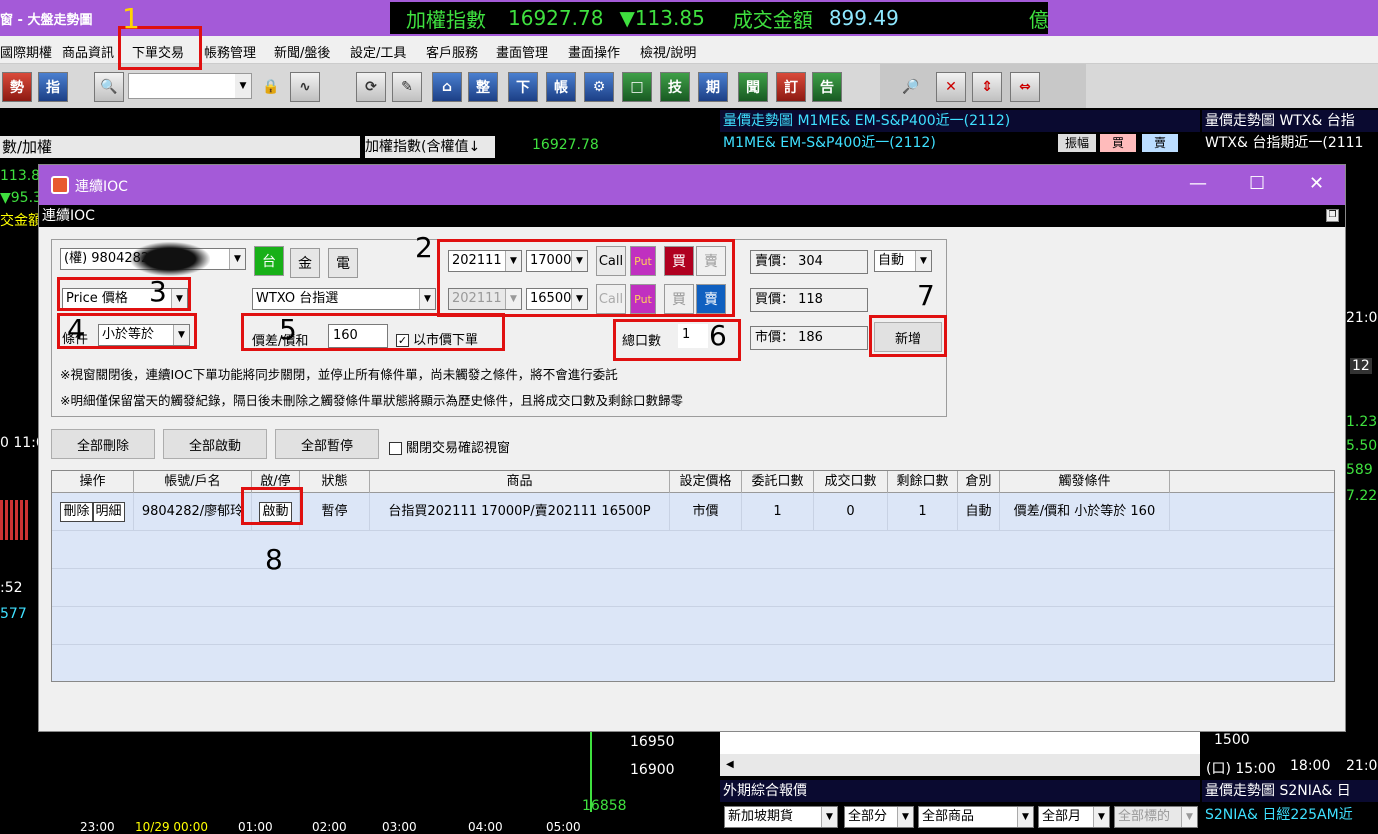  What do you see at coordinates (97, 827) in the screenshot?
I see `chart-time-1: 23:00` at bounding box center [97, 827].